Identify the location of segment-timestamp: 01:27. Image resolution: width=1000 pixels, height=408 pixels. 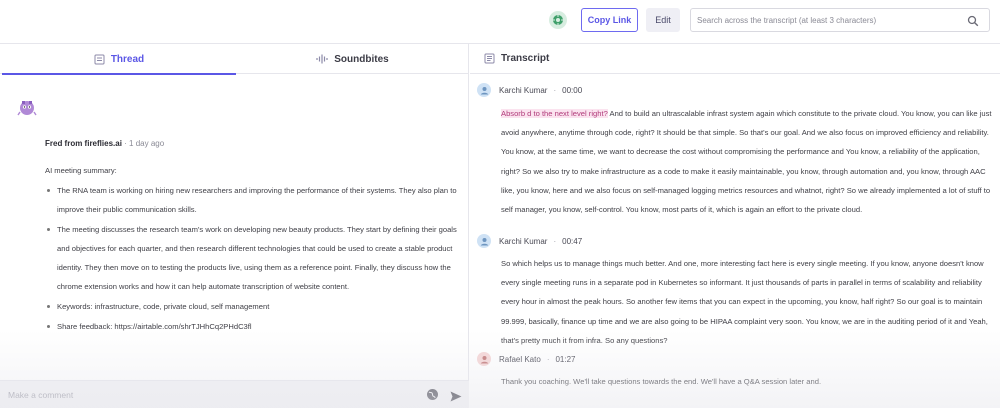
(565, 359).